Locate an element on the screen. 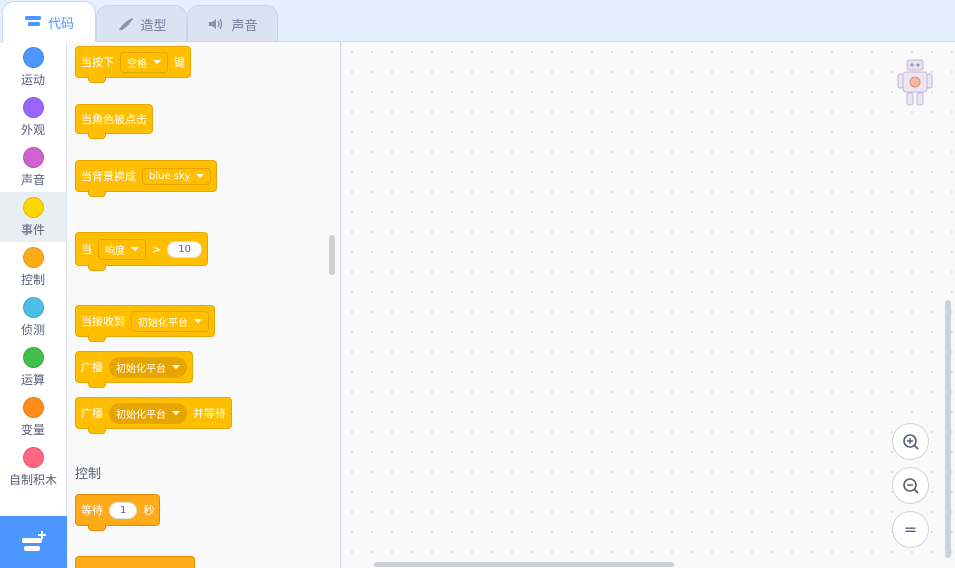 This screenshot has width=955, height=568. robot-sprite-icon is located at coordinates (915, 82).